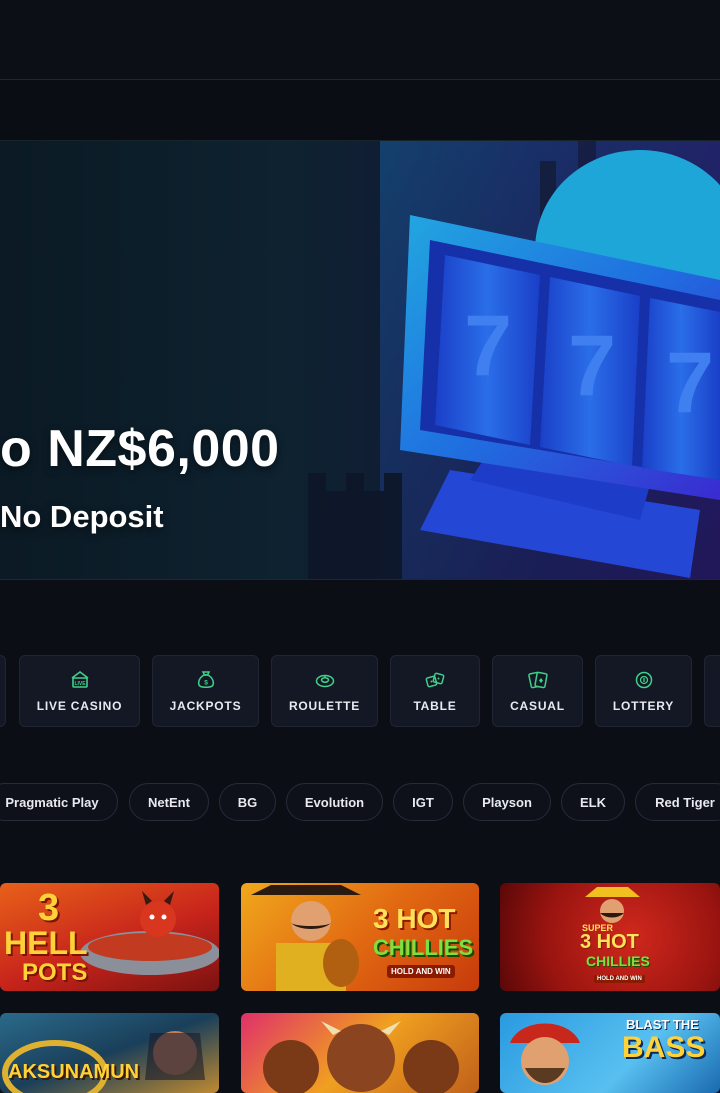  What do you see at coordinates (109, 937) in the screenshot?
I see `game-tile-3-hell-pots: 3 HELL POTS` at bounding box center [109, 937].